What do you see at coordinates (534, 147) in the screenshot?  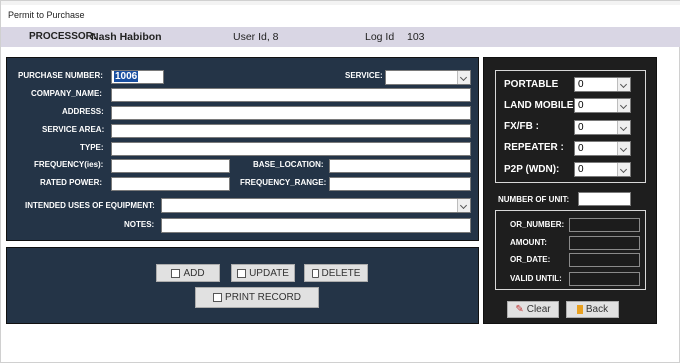 I see `repeater-label: REPEATER :` at bounding box center [534, 147].